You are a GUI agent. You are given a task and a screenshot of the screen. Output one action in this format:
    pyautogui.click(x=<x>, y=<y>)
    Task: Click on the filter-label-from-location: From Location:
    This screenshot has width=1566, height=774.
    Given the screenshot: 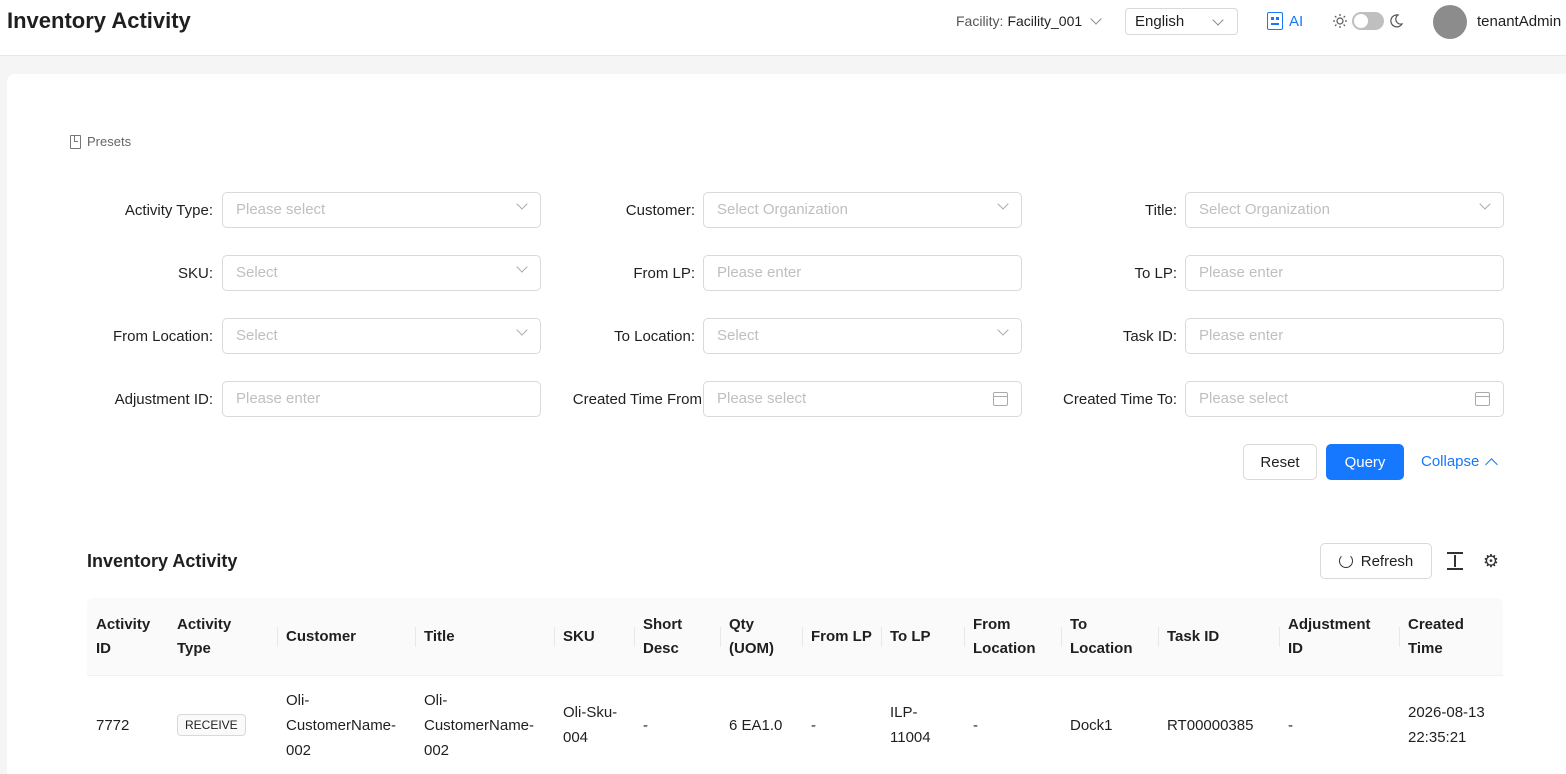 What is the action you would take?
    pyautogui.click(x=162, y=336)
    